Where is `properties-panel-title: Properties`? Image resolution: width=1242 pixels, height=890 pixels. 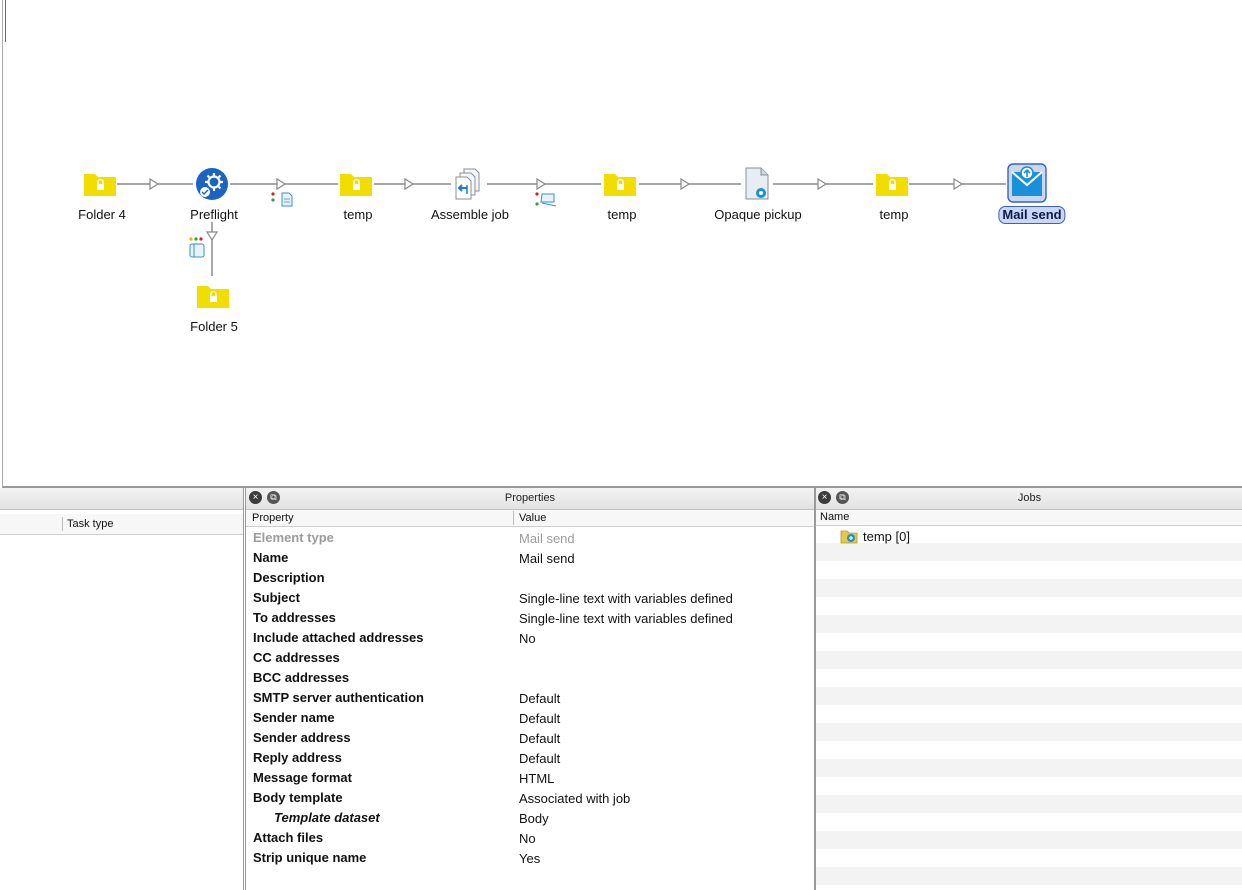
properties-panel-title: Properties is located at coordinates (530, 498).